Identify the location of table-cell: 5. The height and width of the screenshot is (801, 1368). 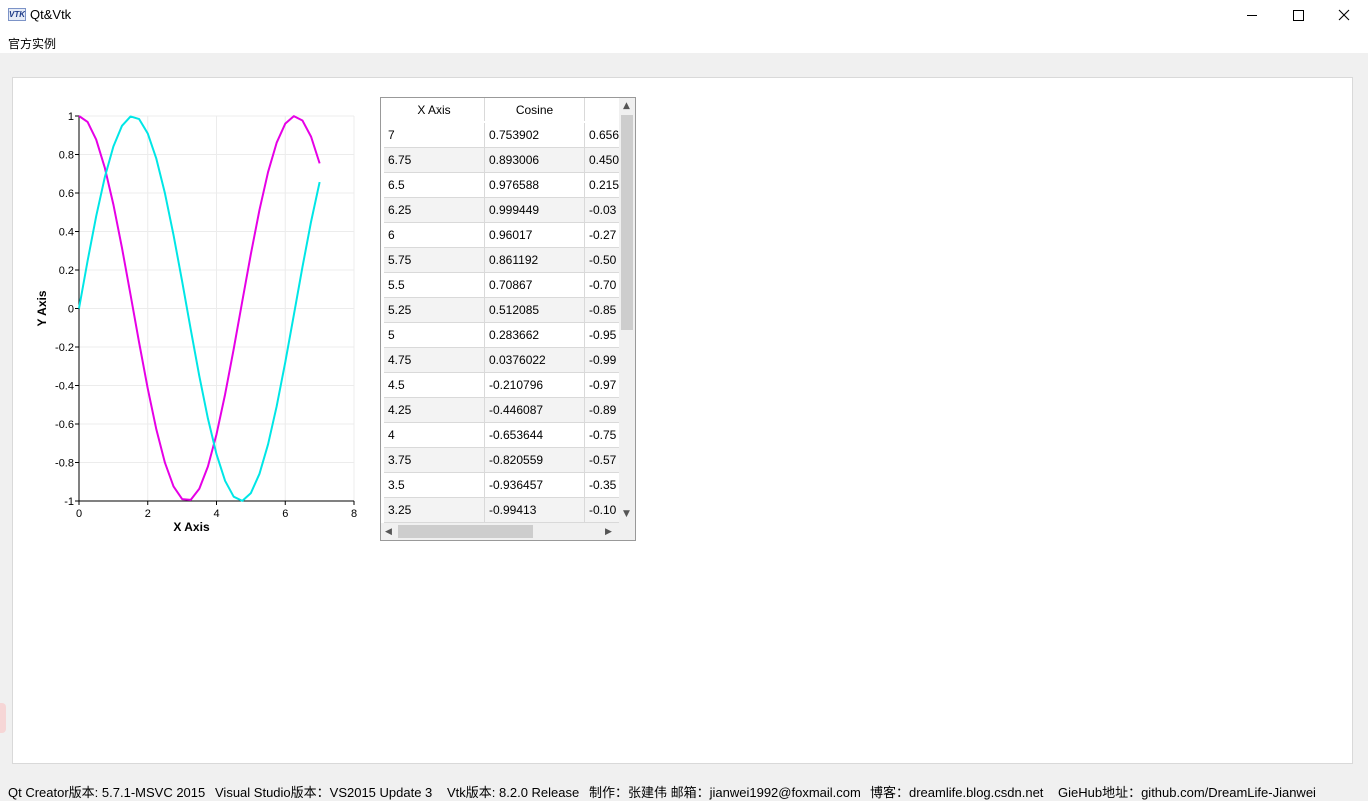
(434, 335).